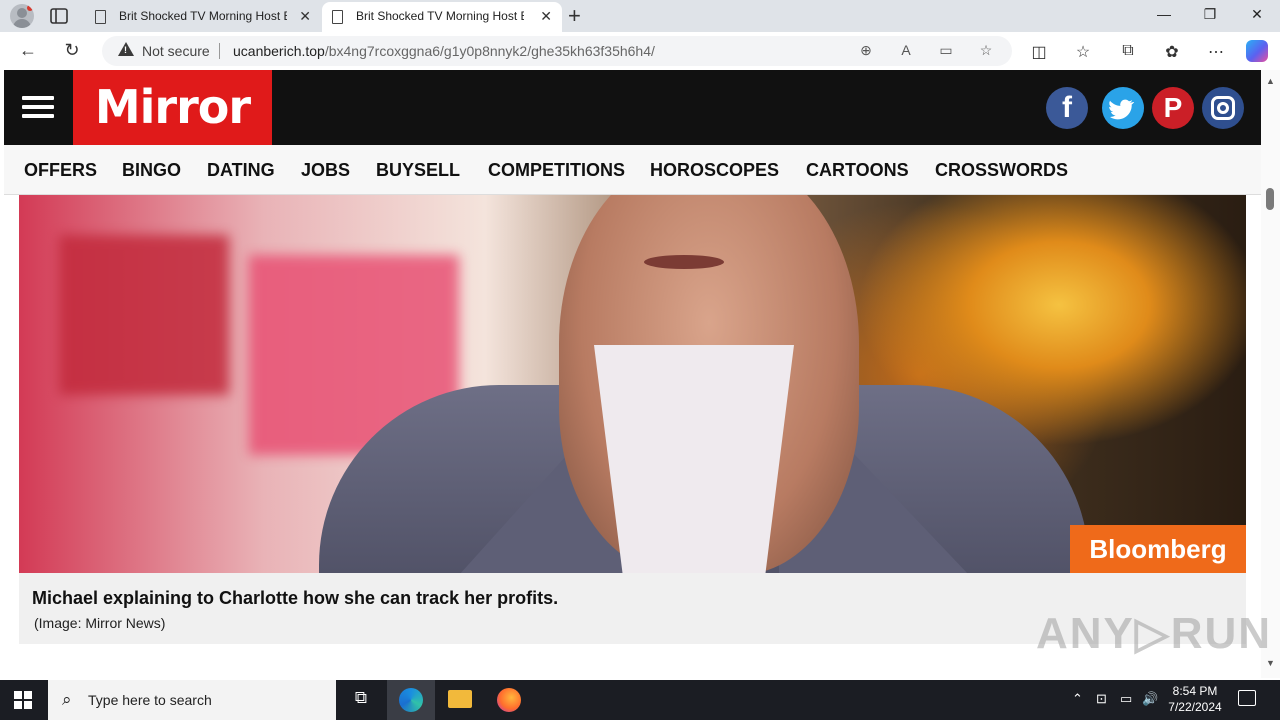  Describe the element at coordinates (1158, 549) in the screenshot. I see `bloomberg-badge: Bloomberg` at that location.